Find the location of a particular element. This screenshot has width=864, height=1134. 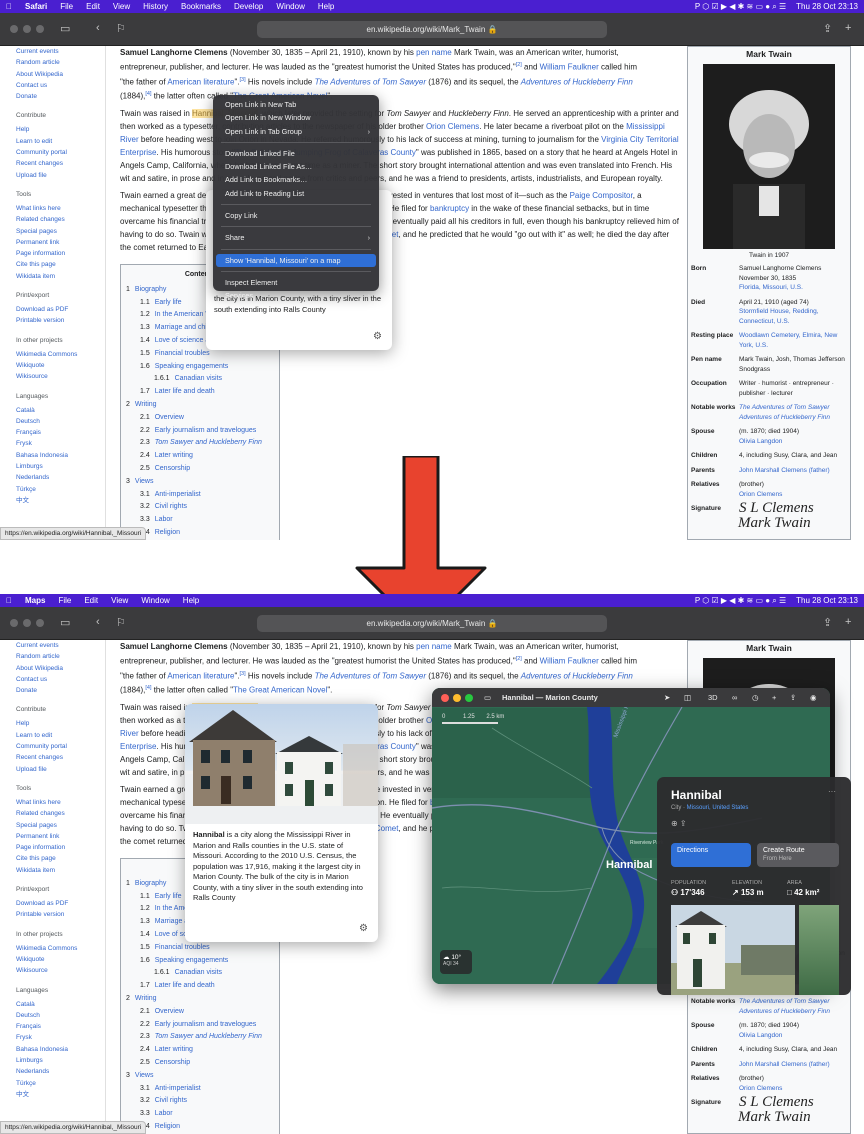

toc-item: 2.3 Tom Sawyer and Huckleberry Finn is located at coordinates (200, 1037).